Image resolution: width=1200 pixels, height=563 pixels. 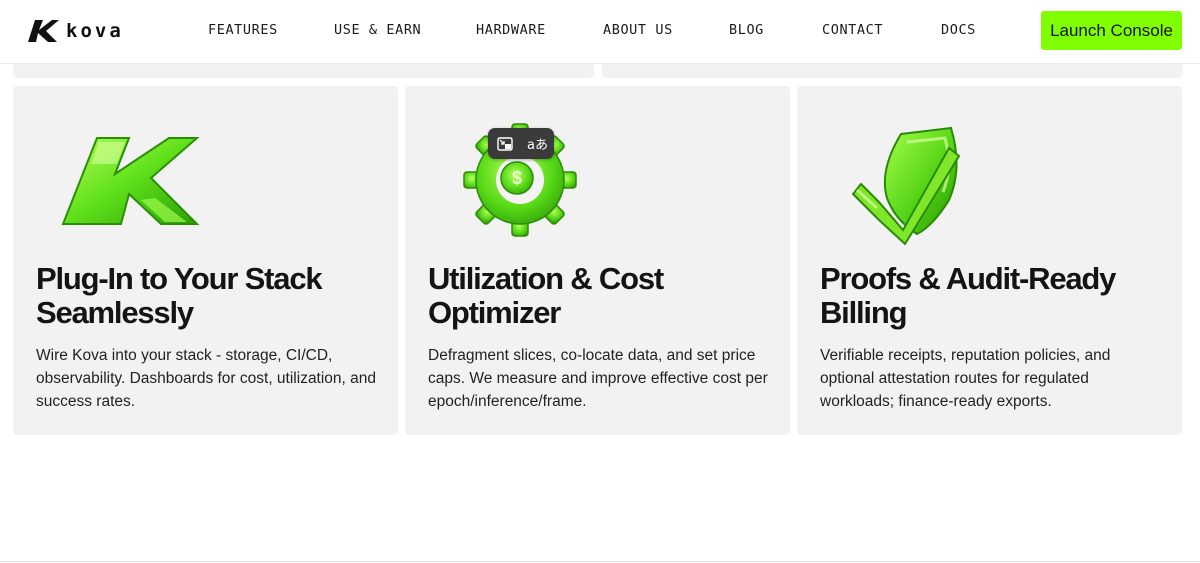 I want to click on nav-hardware: HARDWARE, so click(x=511, y=30).